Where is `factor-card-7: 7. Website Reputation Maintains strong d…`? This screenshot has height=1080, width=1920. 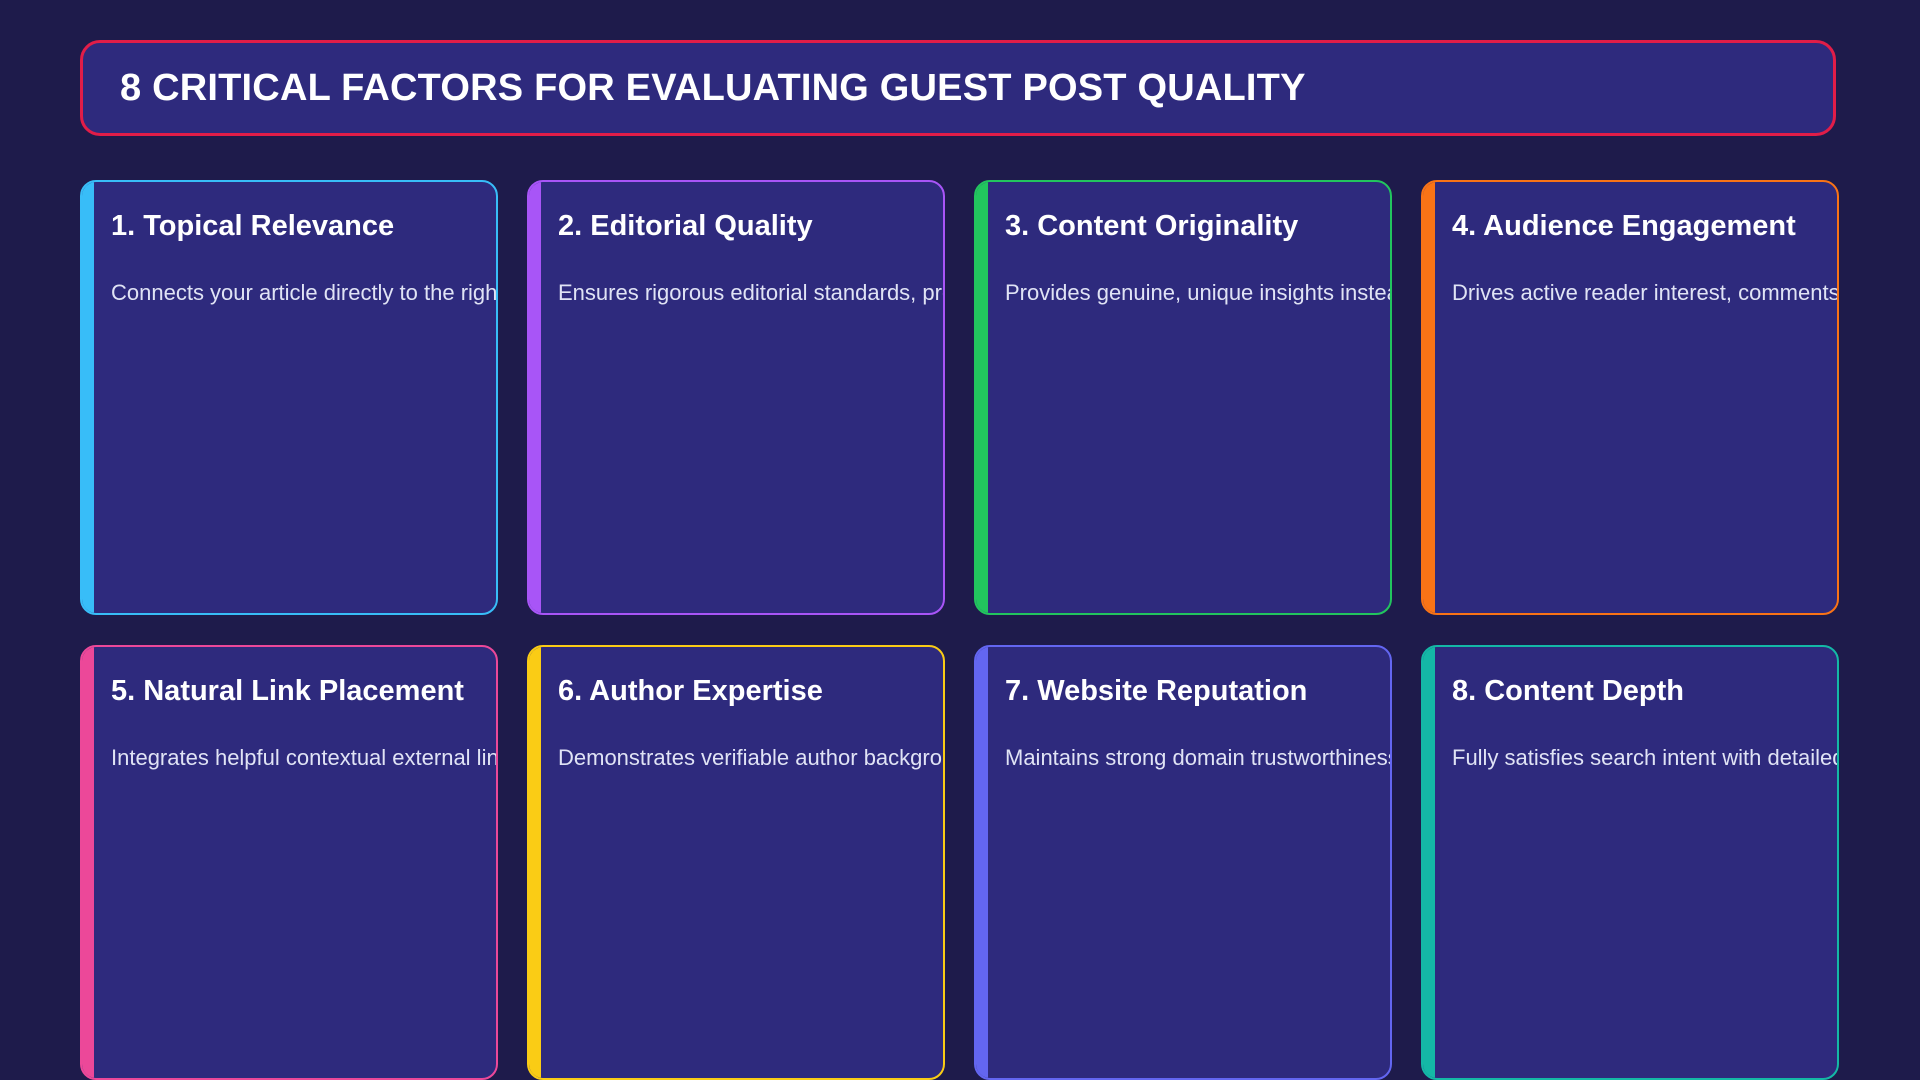 factor-card-7: 7. Website Reputation Maintains strong d… is located at coordinates (1183, 862).